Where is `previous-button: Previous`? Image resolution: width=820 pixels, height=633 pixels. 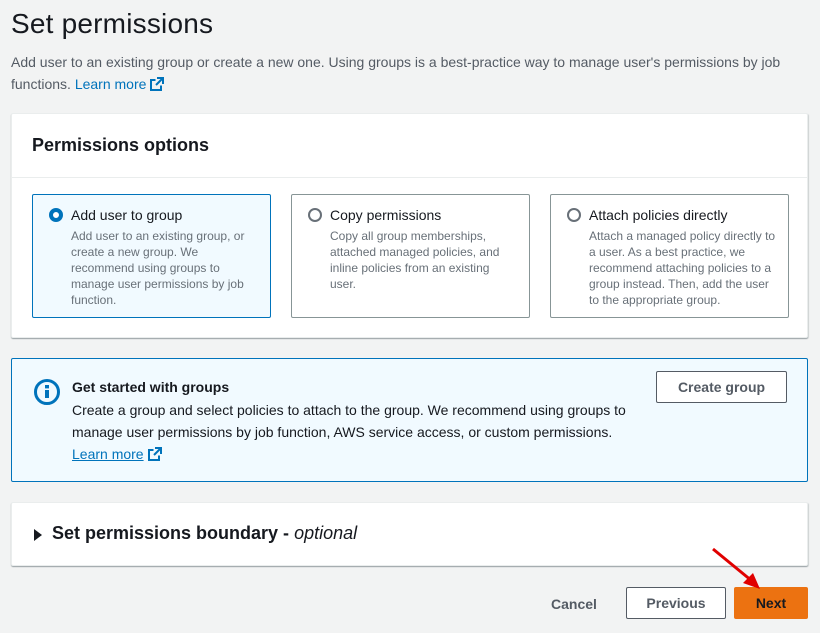
previous-button: Previous is located at coordinates (676, 603).